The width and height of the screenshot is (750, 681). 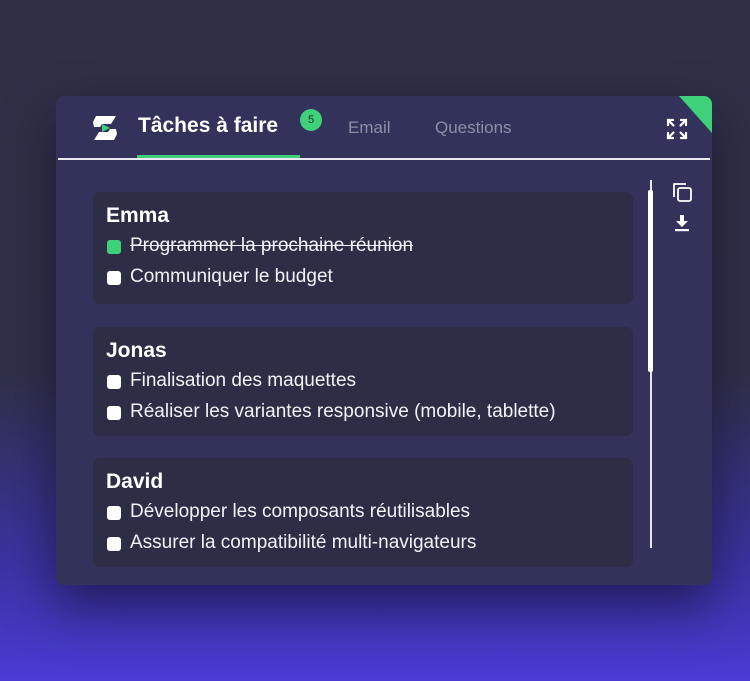 I want to click on download-icon, so click(x=682, y=223).